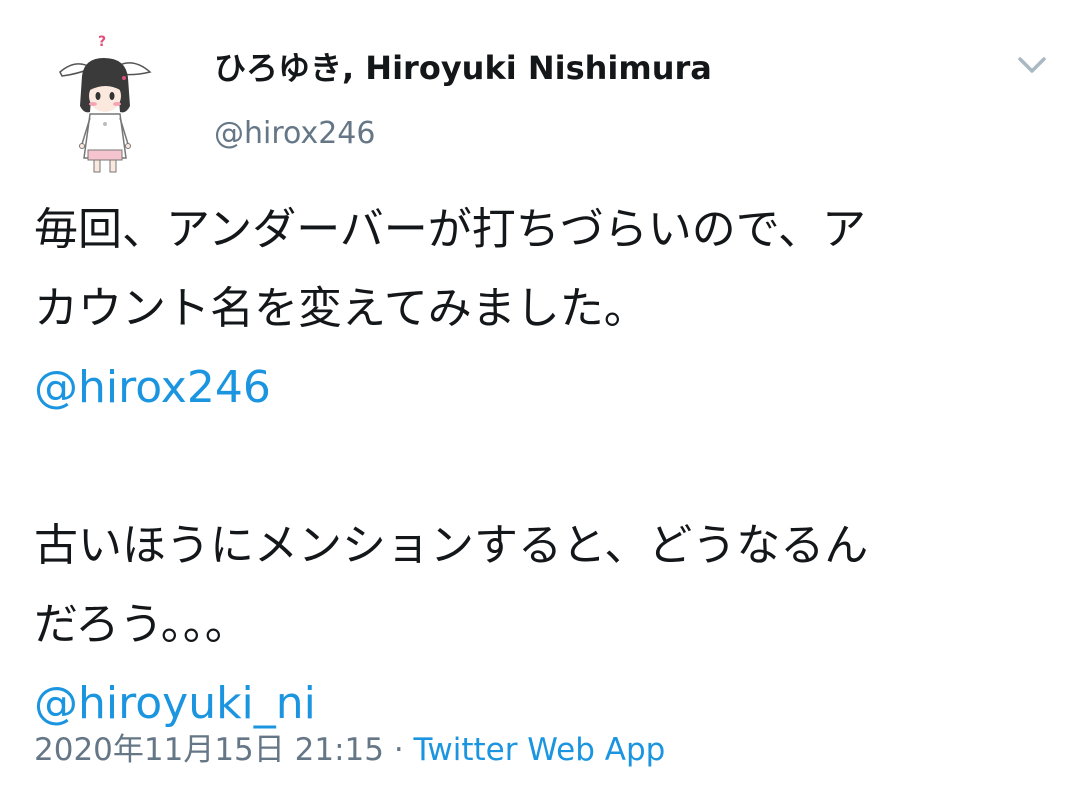 The image size is (1079, 798). I want to click on tweet-meta: 2020年11月15日 21:15 · Twitter Web App, so click(349, 750).